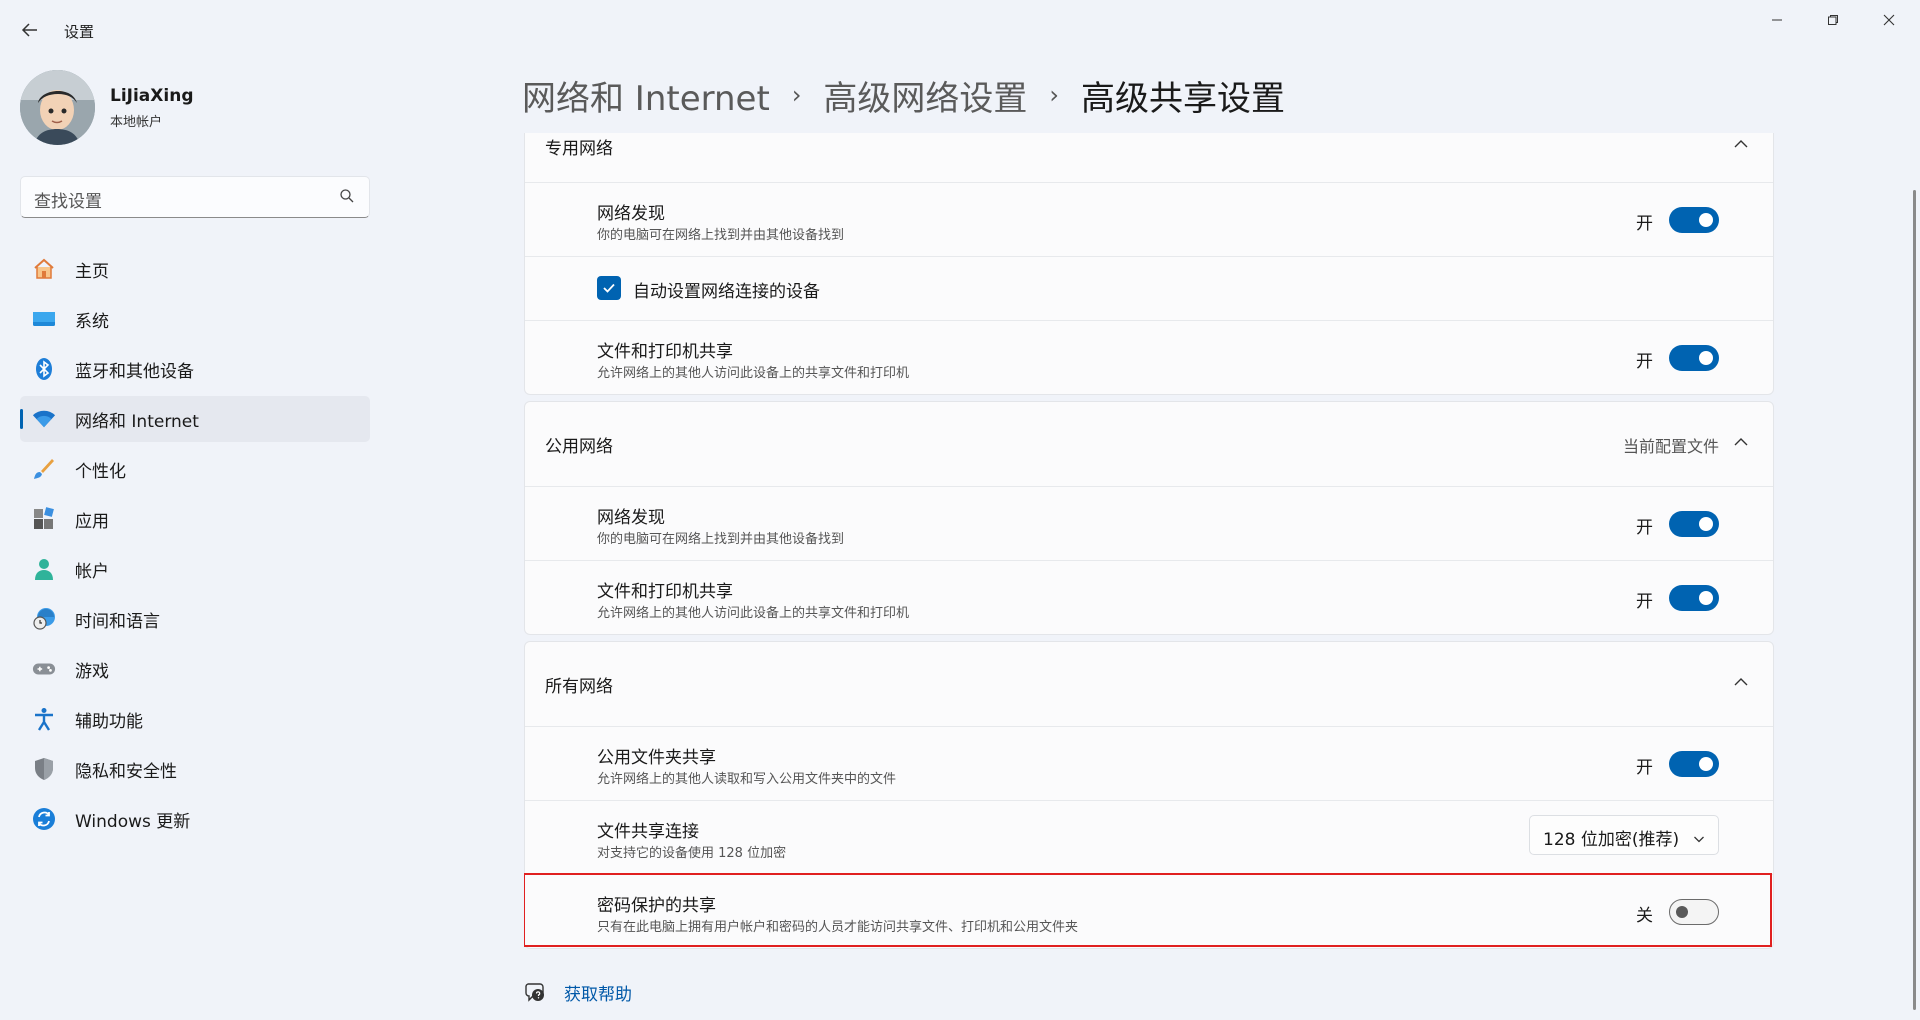  What do you see at coordinates (44, 519) in the screenshot?
I see `apps-icon` at bounding box center [44, 519].